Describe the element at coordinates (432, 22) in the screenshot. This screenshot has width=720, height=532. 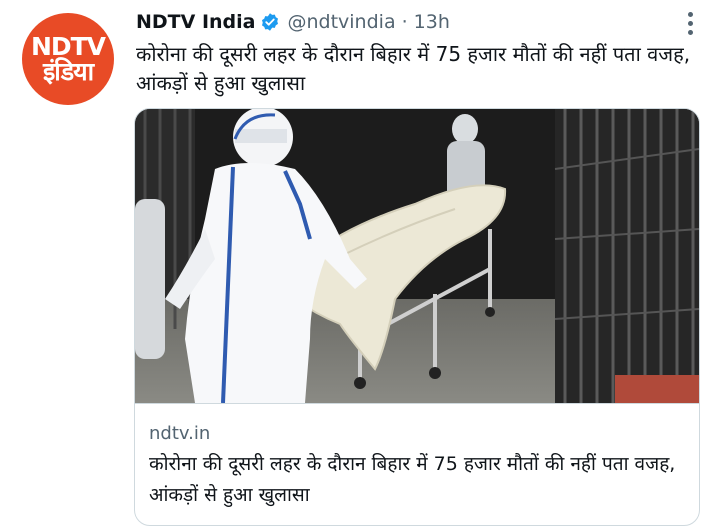
I see `tweet-timestamp: 13h` at that location.